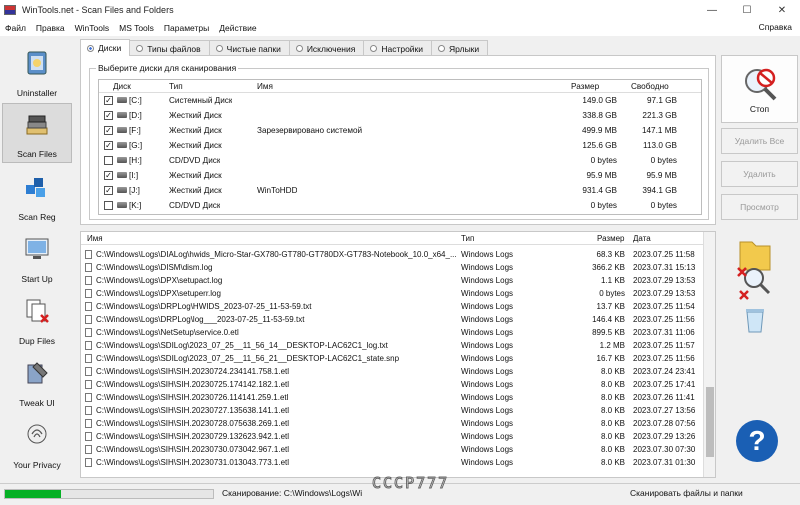 This screenshot has height=505, width=800. What do you see at coordinates (400, 175) in the screenshot?
I see `disk-row: ✓ [I:] Жесткий Диск 95.9 MB 95.9 MB` at bounding box center [400, 175].